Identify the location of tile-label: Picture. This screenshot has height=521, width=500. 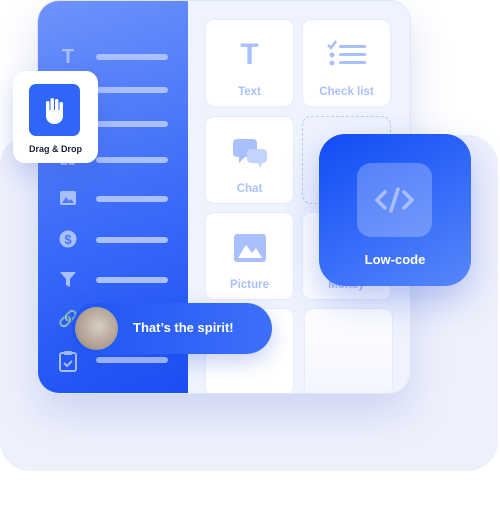
(249, 285).